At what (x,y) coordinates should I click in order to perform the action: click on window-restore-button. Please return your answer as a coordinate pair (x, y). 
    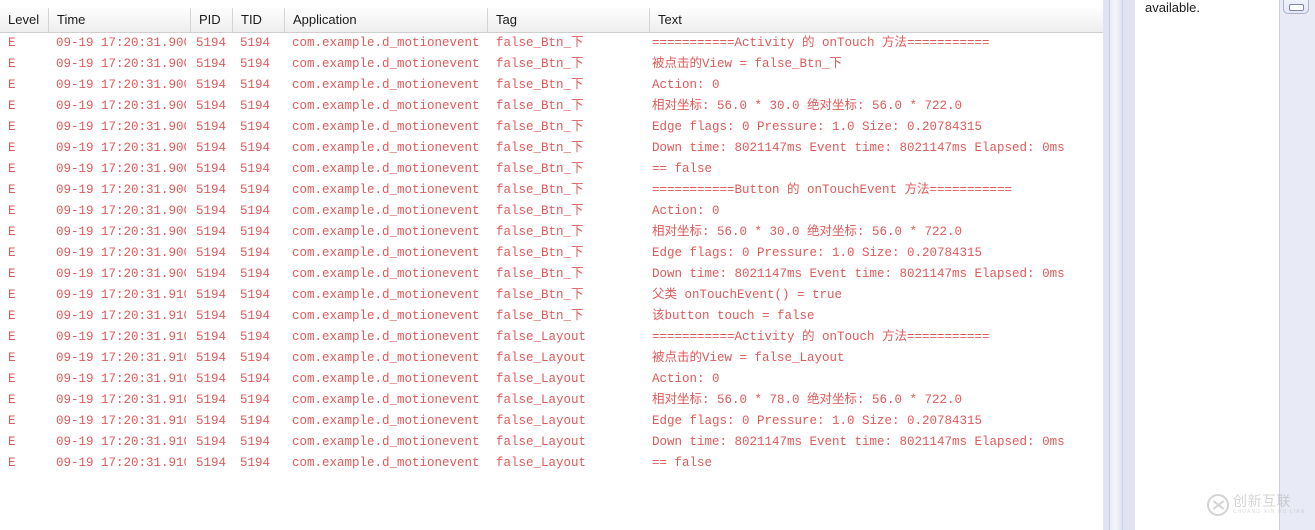
    Looking at the image, I should click on (1296, 7).